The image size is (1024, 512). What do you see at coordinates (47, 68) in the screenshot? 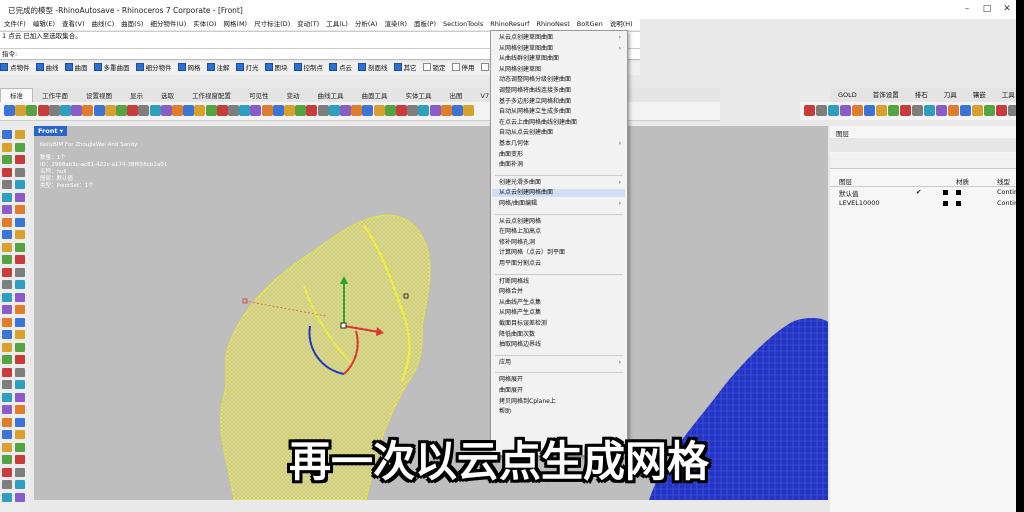
I see `filter-checkbox: 曲线` at bounding box center [47, 68].